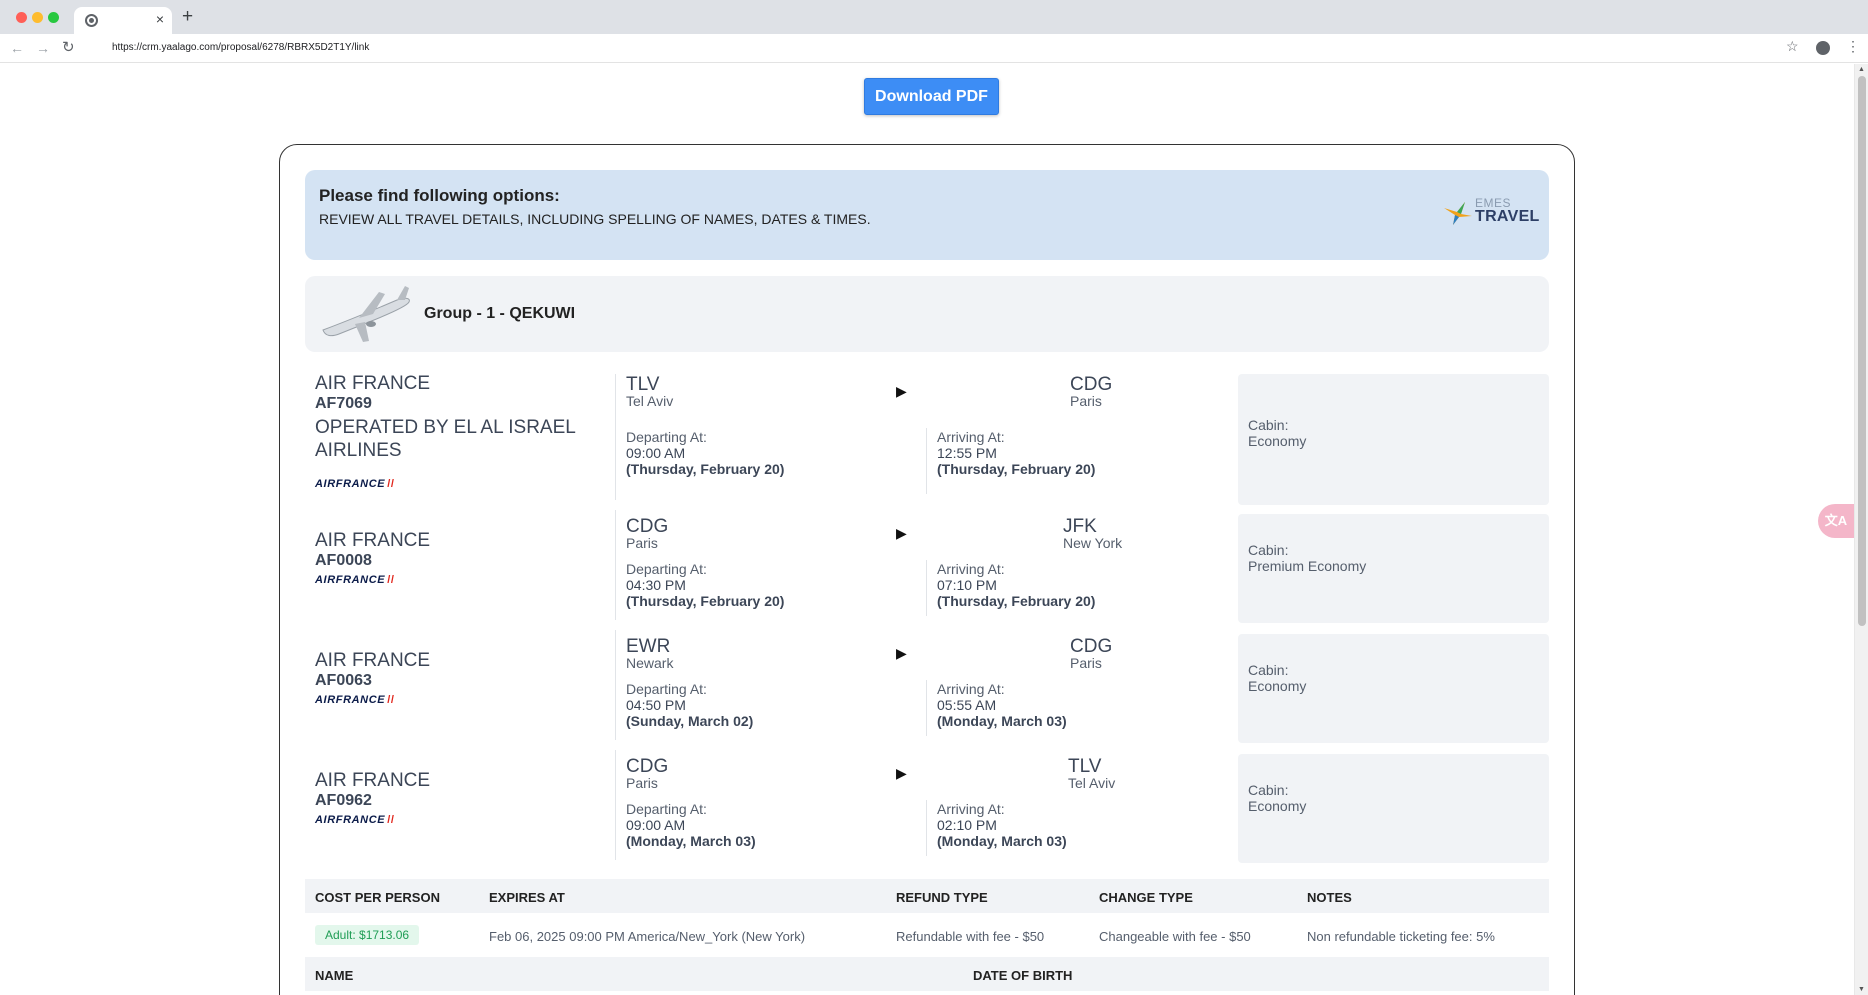 The height and width of the screenshot is (995, 1868). I want to click on origin-code: TLV, so click(643, 384).